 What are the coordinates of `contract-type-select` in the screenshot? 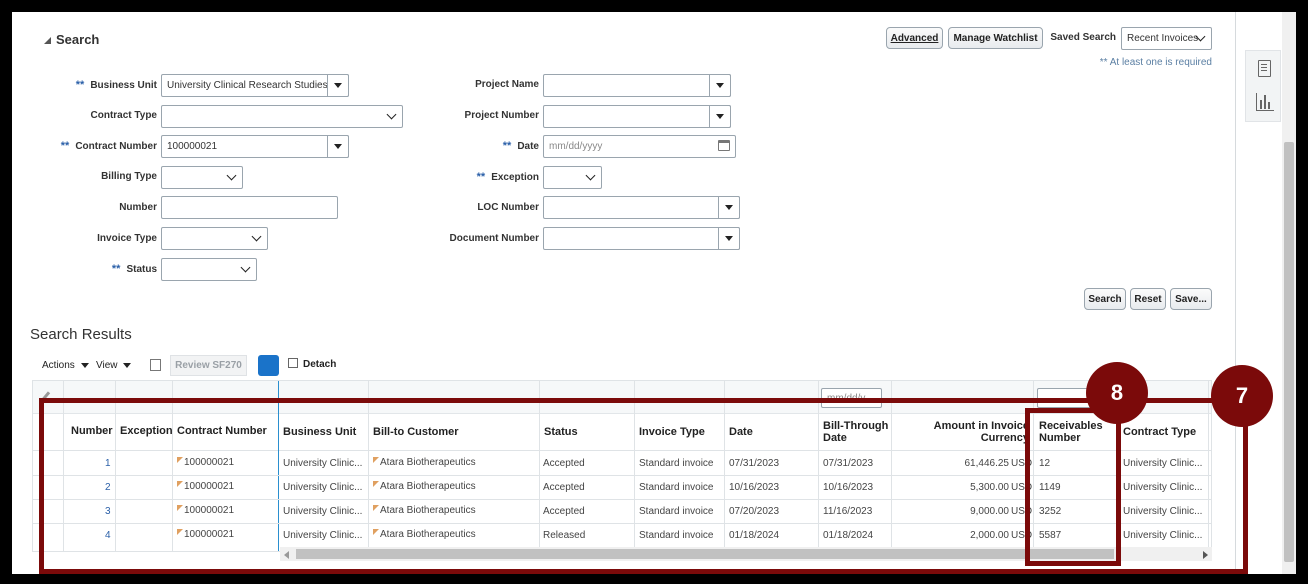 It's located at (282, 116).